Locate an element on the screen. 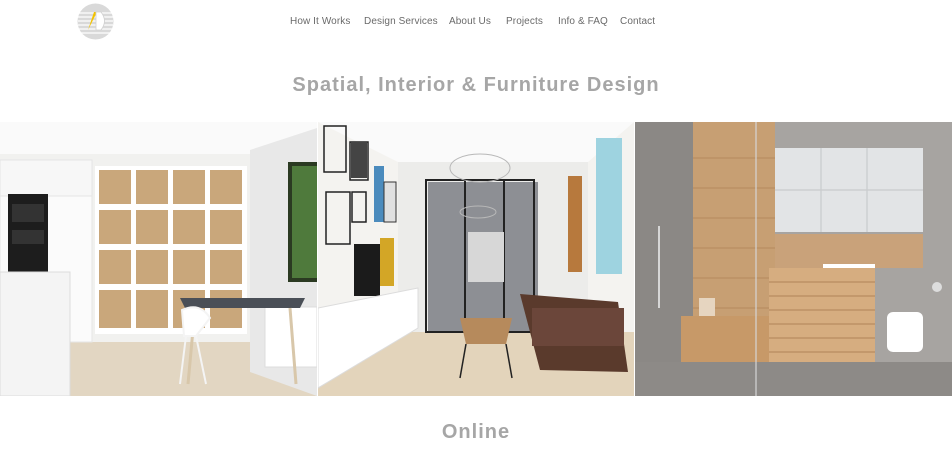 Image resolution: width=952 pixels, height=451 pixels. nav-contact: Contact is located at coordinates (637, 22).